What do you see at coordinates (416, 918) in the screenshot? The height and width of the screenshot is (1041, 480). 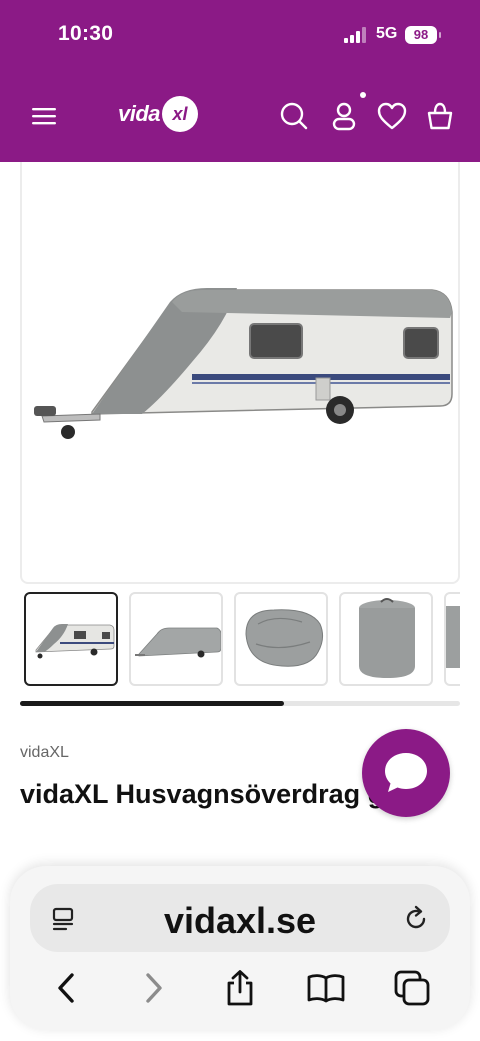 I see `reload-icon` at bounding box center [416, 918].